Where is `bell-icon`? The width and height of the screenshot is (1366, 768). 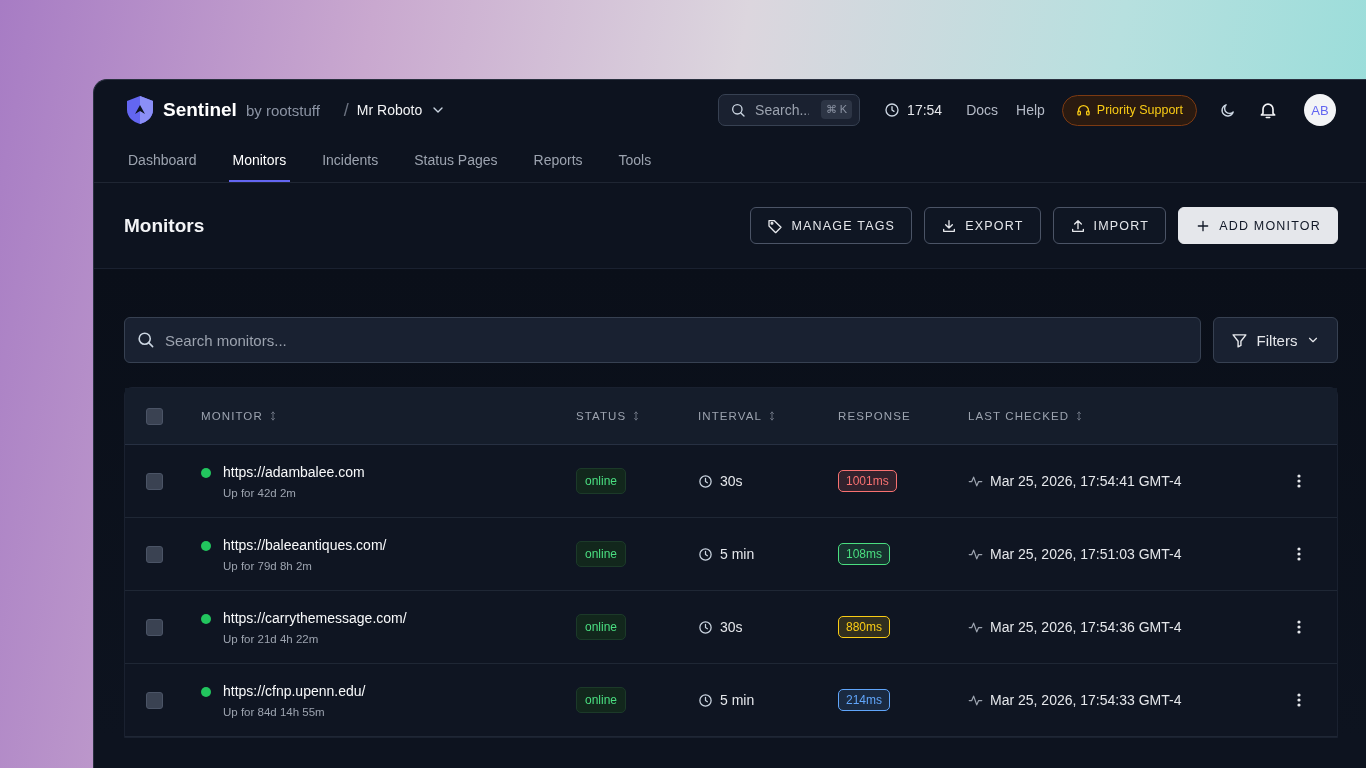
bell-icon is located at coordinates (1268, 110).